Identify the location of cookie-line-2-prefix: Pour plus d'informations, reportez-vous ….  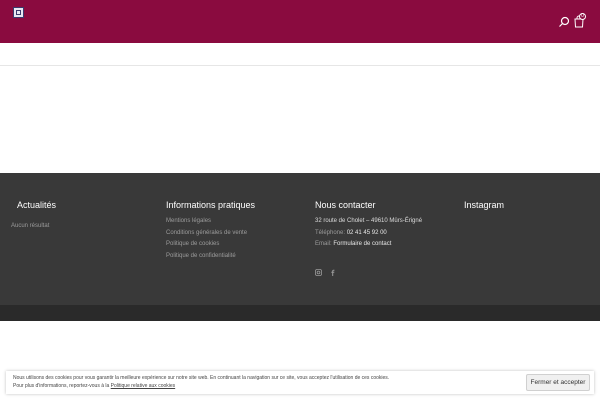
(61, 386).